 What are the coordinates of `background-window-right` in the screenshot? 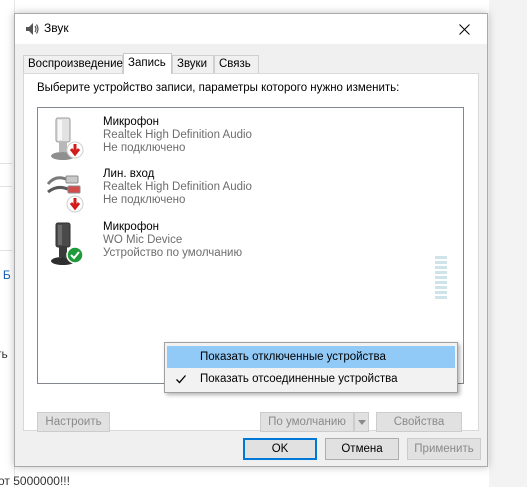 It's located at (508, 243).